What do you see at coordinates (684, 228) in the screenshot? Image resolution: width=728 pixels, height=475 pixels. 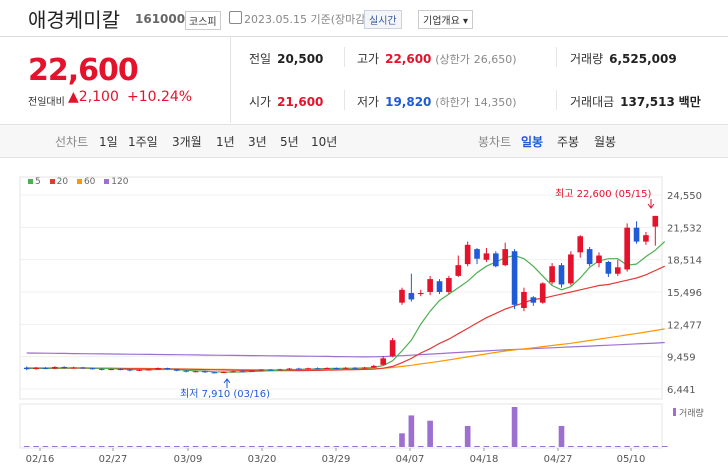 I see `y-tick-label: 21,532` at bounding box center [684, 228].